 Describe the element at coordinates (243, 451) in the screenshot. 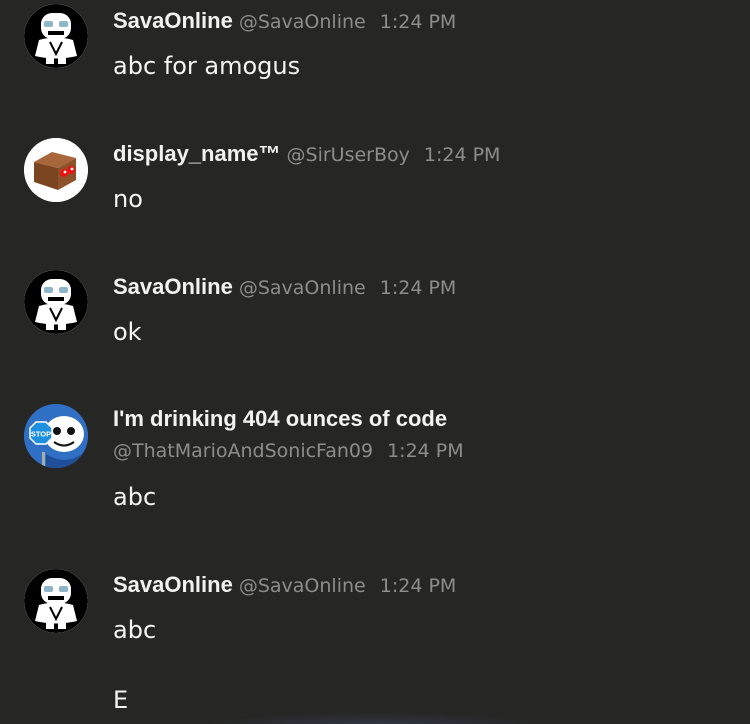

I see `author-handle: @ThatMarioAndSonicFan09` at that location.